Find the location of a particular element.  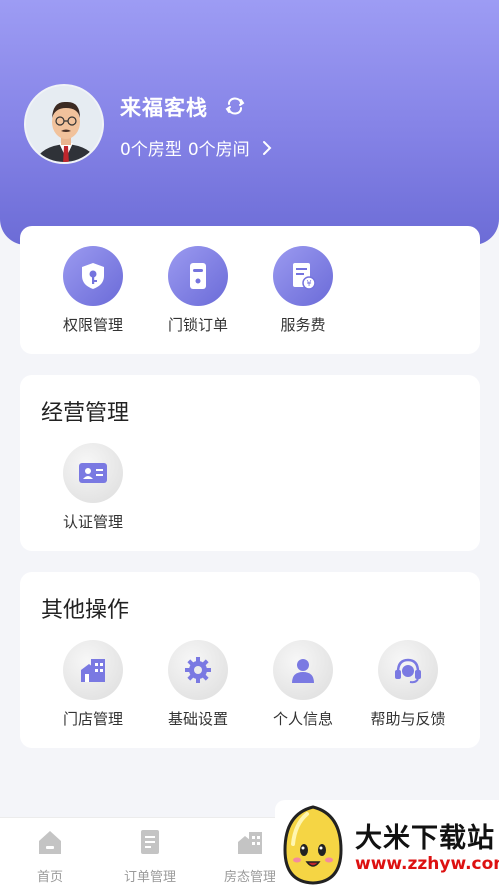

store-icon is located at coordinates (93, 670).